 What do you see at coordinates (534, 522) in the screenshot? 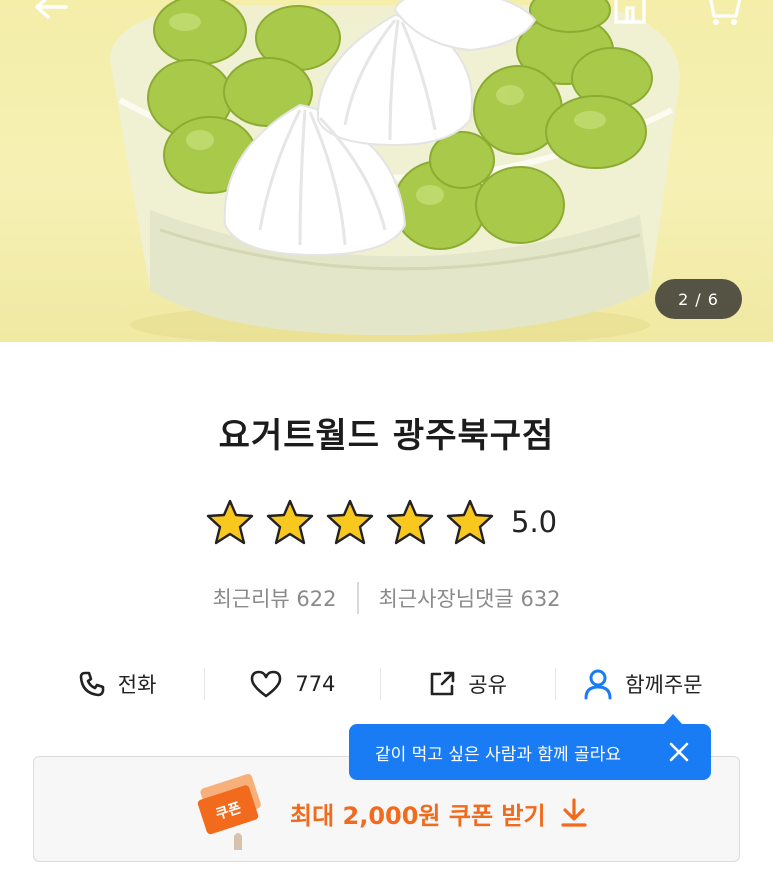
I see `rating-score: 5.0` at bounding box center [534, 522].